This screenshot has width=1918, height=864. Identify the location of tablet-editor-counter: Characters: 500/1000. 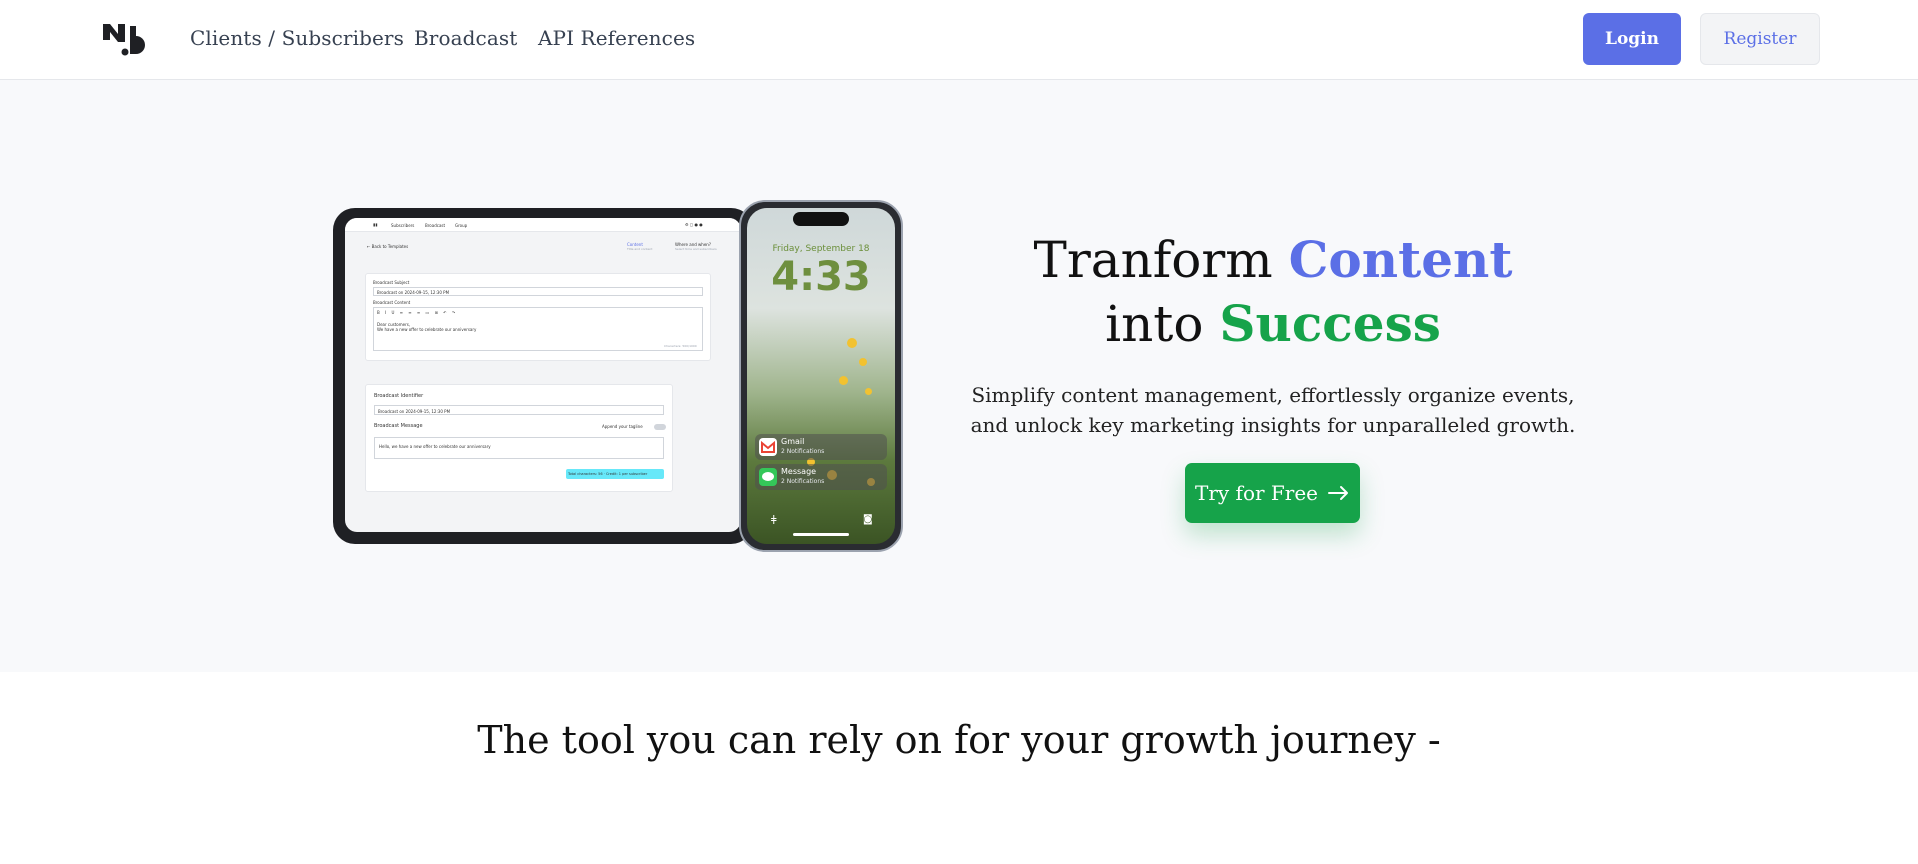
(680, 346).